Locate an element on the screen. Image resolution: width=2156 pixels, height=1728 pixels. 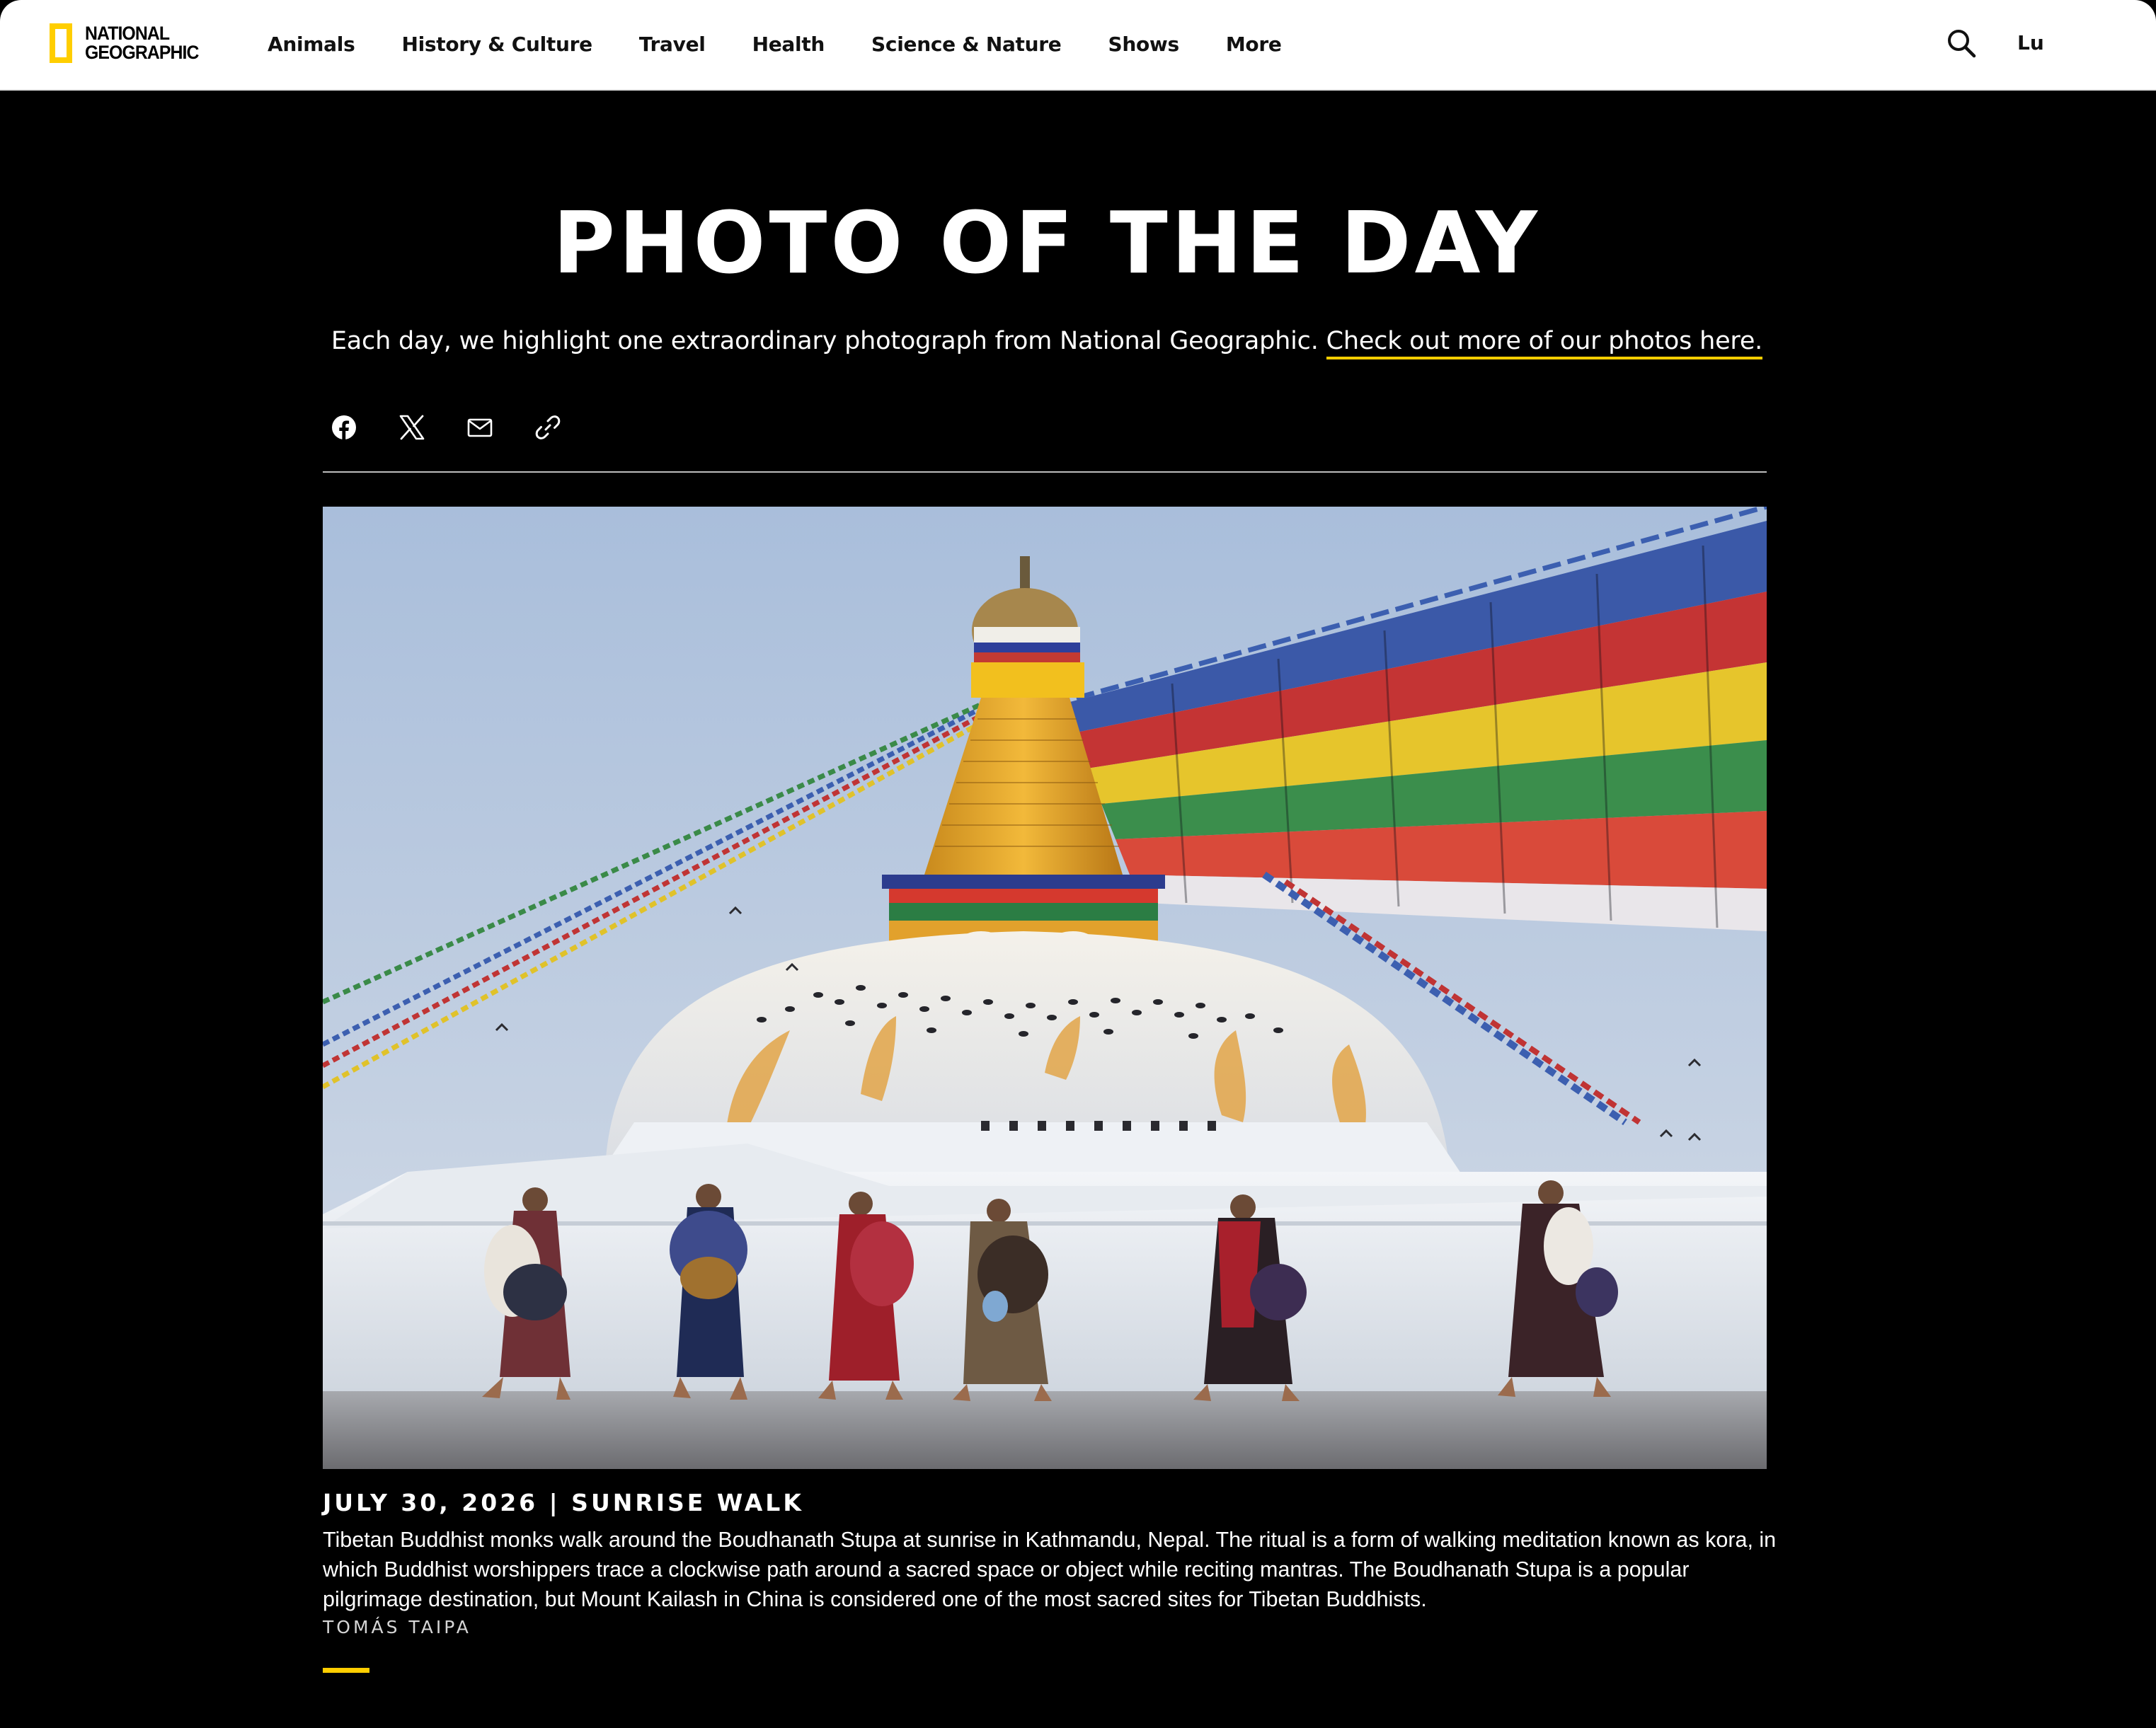
logo-line-1: National is located at coordinates (127, 33).